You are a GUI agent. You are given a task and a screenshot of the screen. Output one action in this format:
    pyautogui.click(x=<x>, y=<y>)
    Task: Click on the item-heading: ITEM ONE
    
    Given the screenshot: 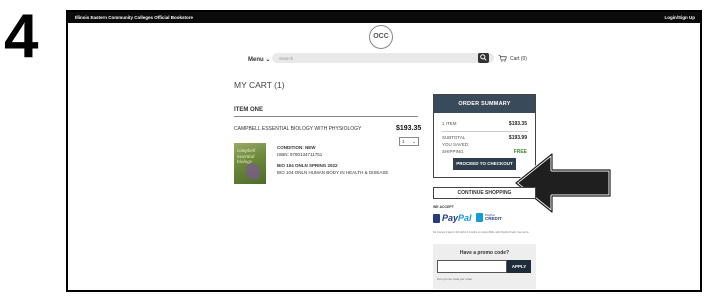 What is the action you would take?
    pyautogui.click(x=249, y=110)
    